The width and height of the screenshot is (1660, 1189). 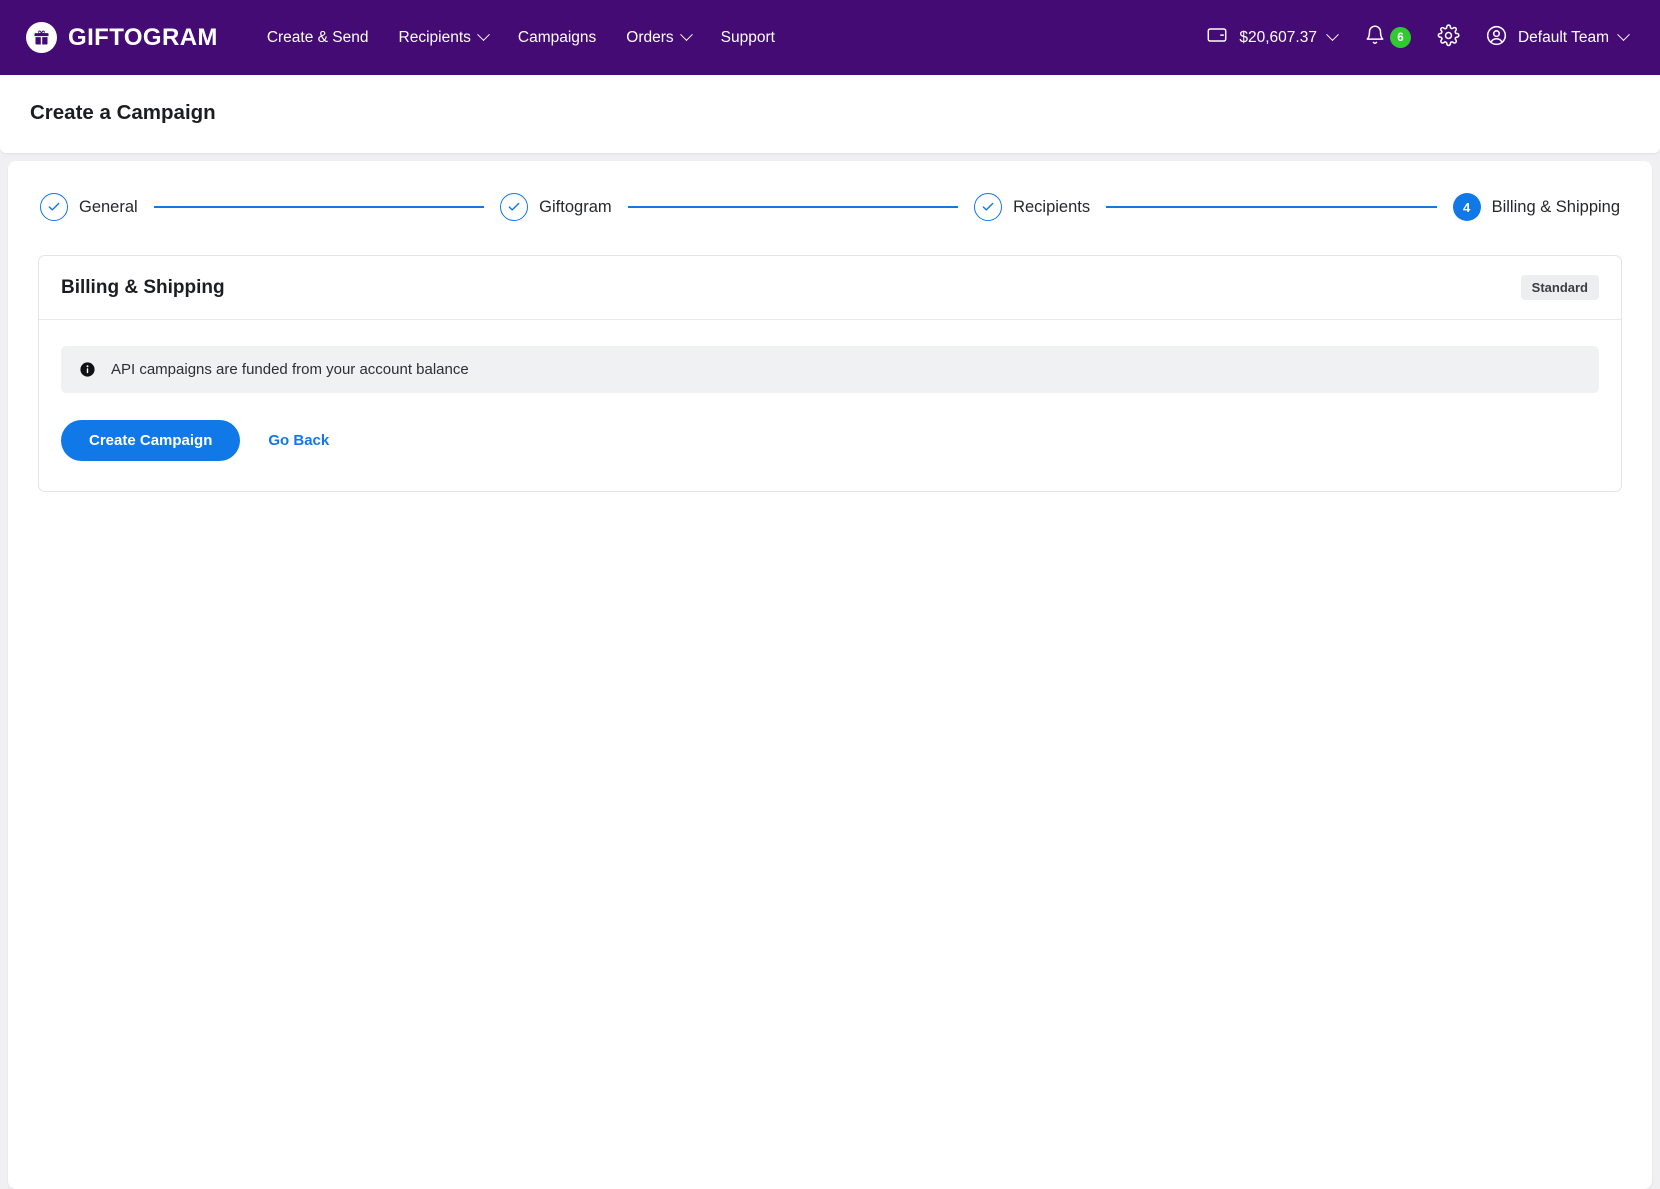 I want to click on step-billing-and-shipping: 4 Billing & Shipping, so click(x=1536, y=207).